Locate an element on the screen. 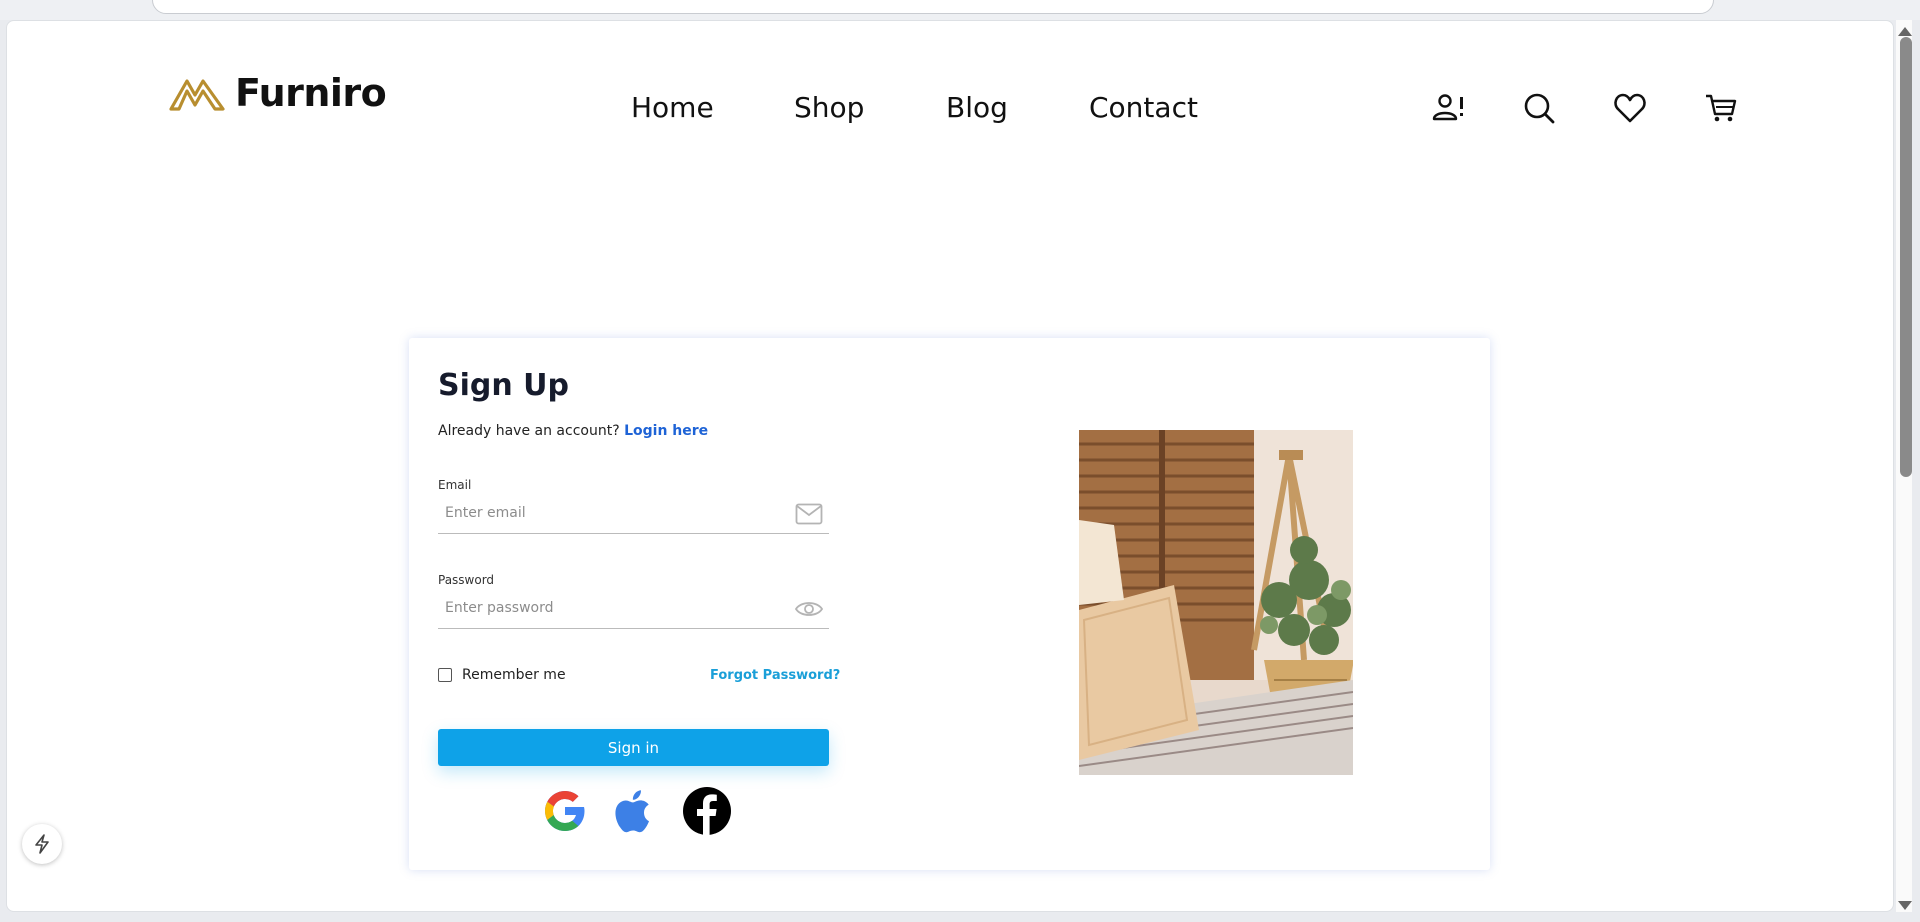  remember-me: Remember me is located at coordinates (502, 675).